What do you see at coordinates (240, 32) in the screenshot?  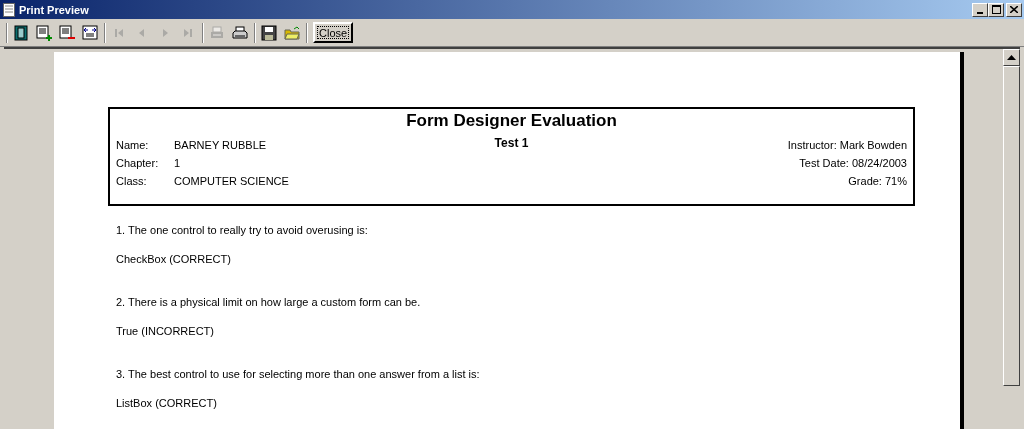 I see `printer-icon` at bounding box center [240, 32].